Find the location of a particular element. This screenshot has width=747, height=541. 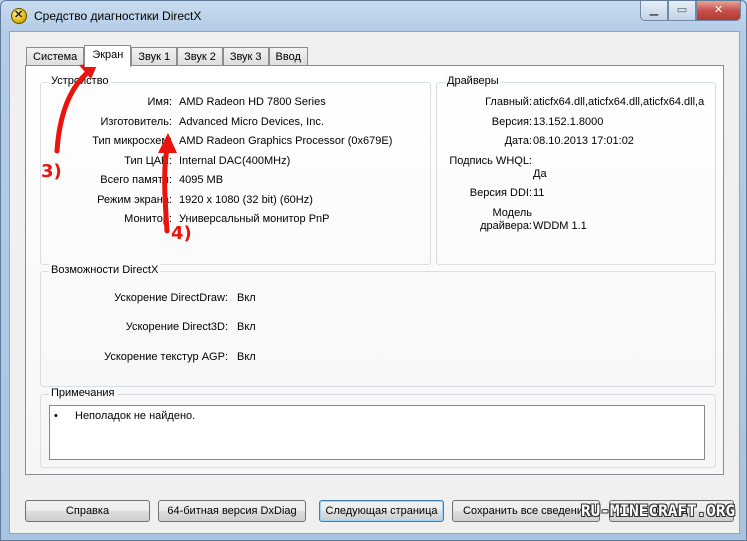

title-bar: Средство диагностики DirectX ▁ ▭ ✕ is located at coordinates (373, 16).